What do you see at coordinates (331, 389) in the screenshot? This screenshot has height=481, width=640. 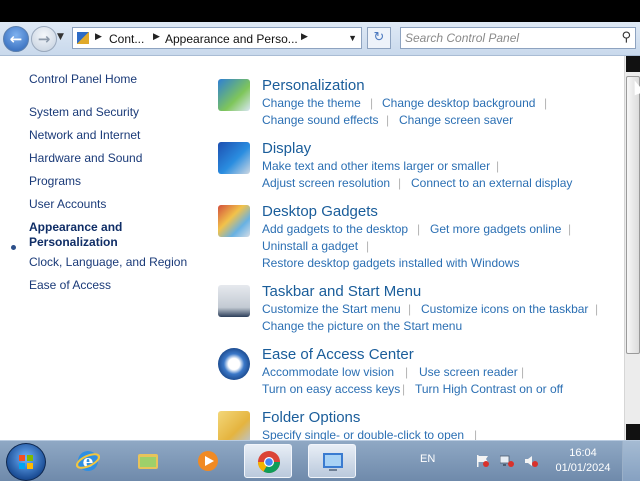 I see `category-link: Turn on easy access keys` at bounding box center [331, 389].